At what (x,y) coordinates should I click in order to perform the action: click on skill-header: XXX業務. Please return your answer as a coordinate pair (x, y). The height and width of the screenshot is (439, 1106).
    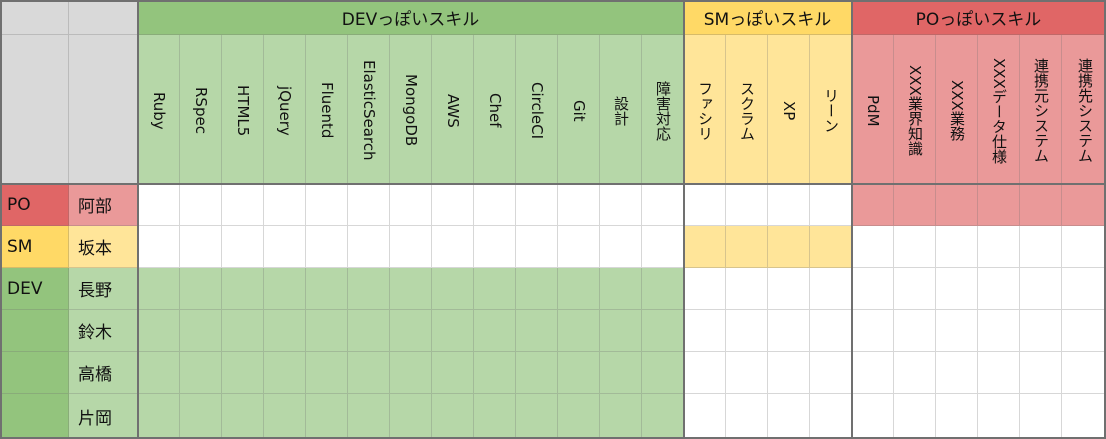
    Looking at the image, I should click on (957, 109).